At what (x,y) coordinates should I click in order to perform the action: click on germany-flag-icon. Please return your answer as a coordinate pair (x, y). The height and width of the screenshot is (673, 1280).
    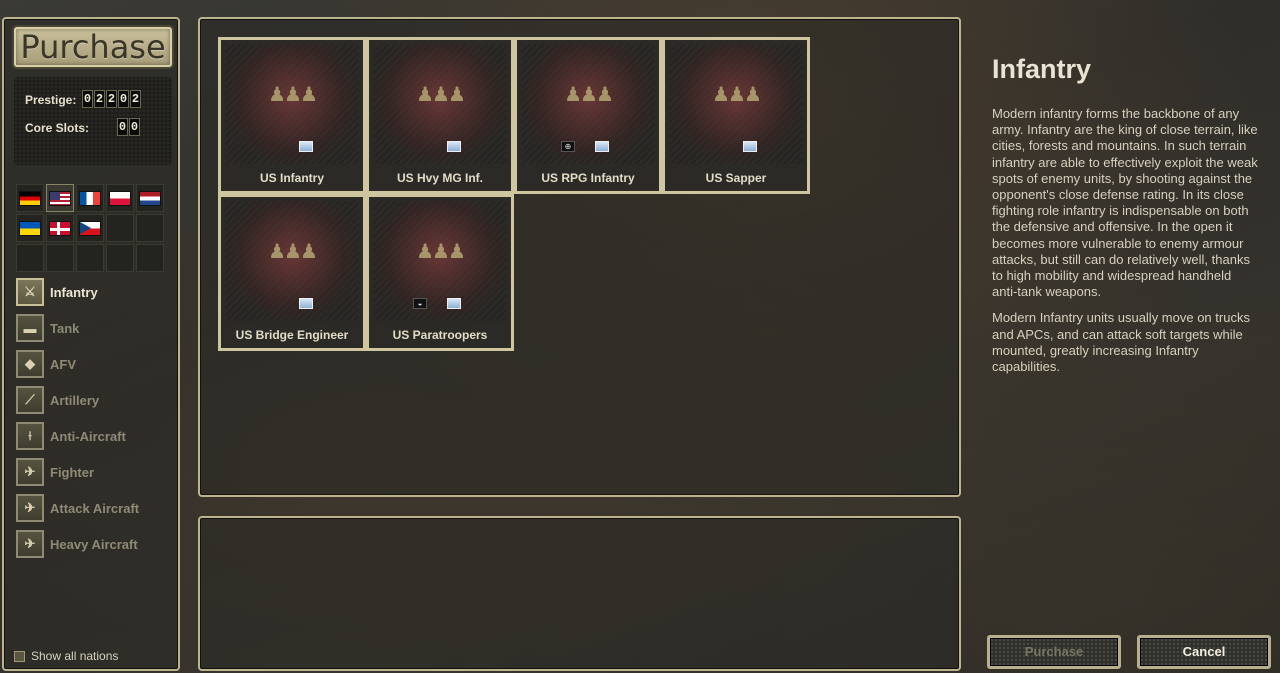
    Looking at the image, I should click on (30, 198).